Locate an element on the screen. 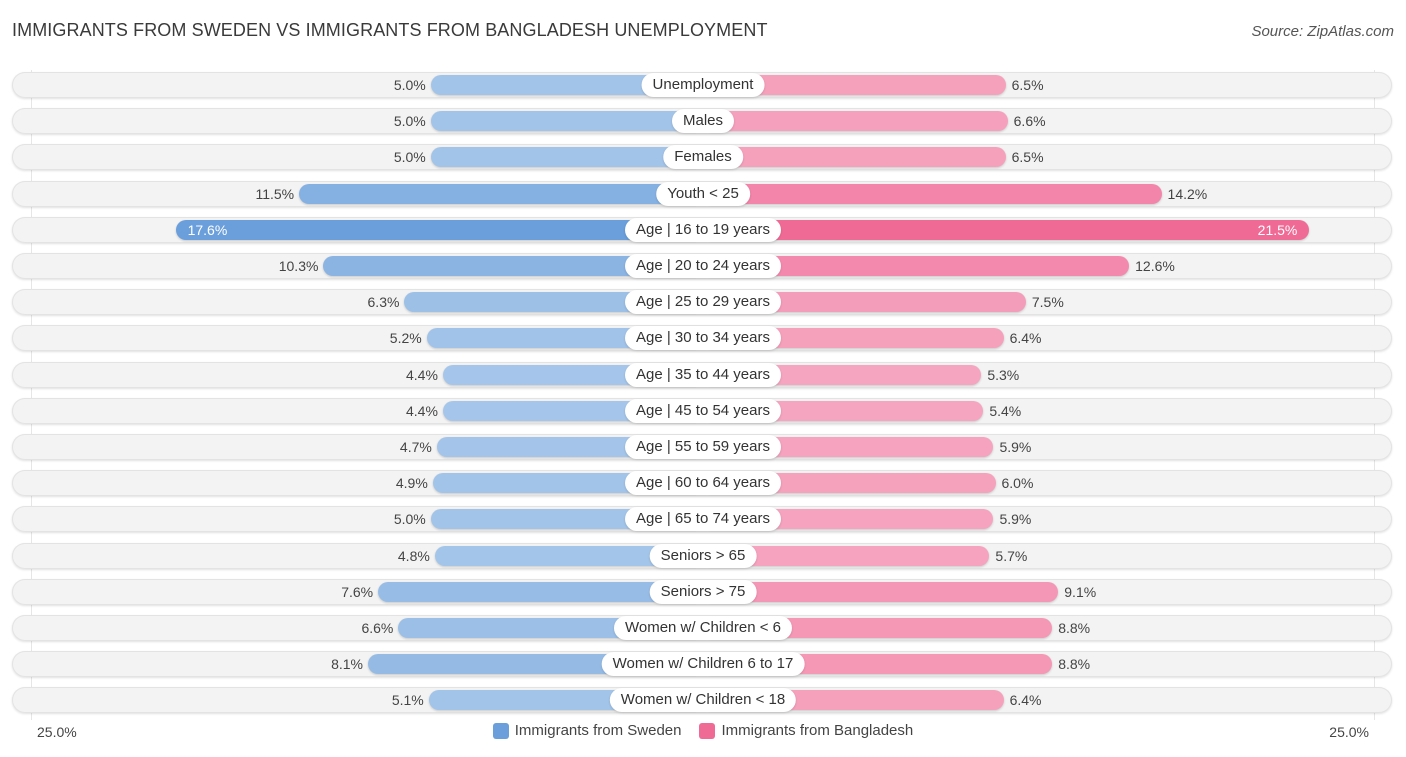 Image resolution: width=1406 pixels, height=757 pixels. legend-item-sweden: Immigrants from Sweden is located at coordinates (587, 730).